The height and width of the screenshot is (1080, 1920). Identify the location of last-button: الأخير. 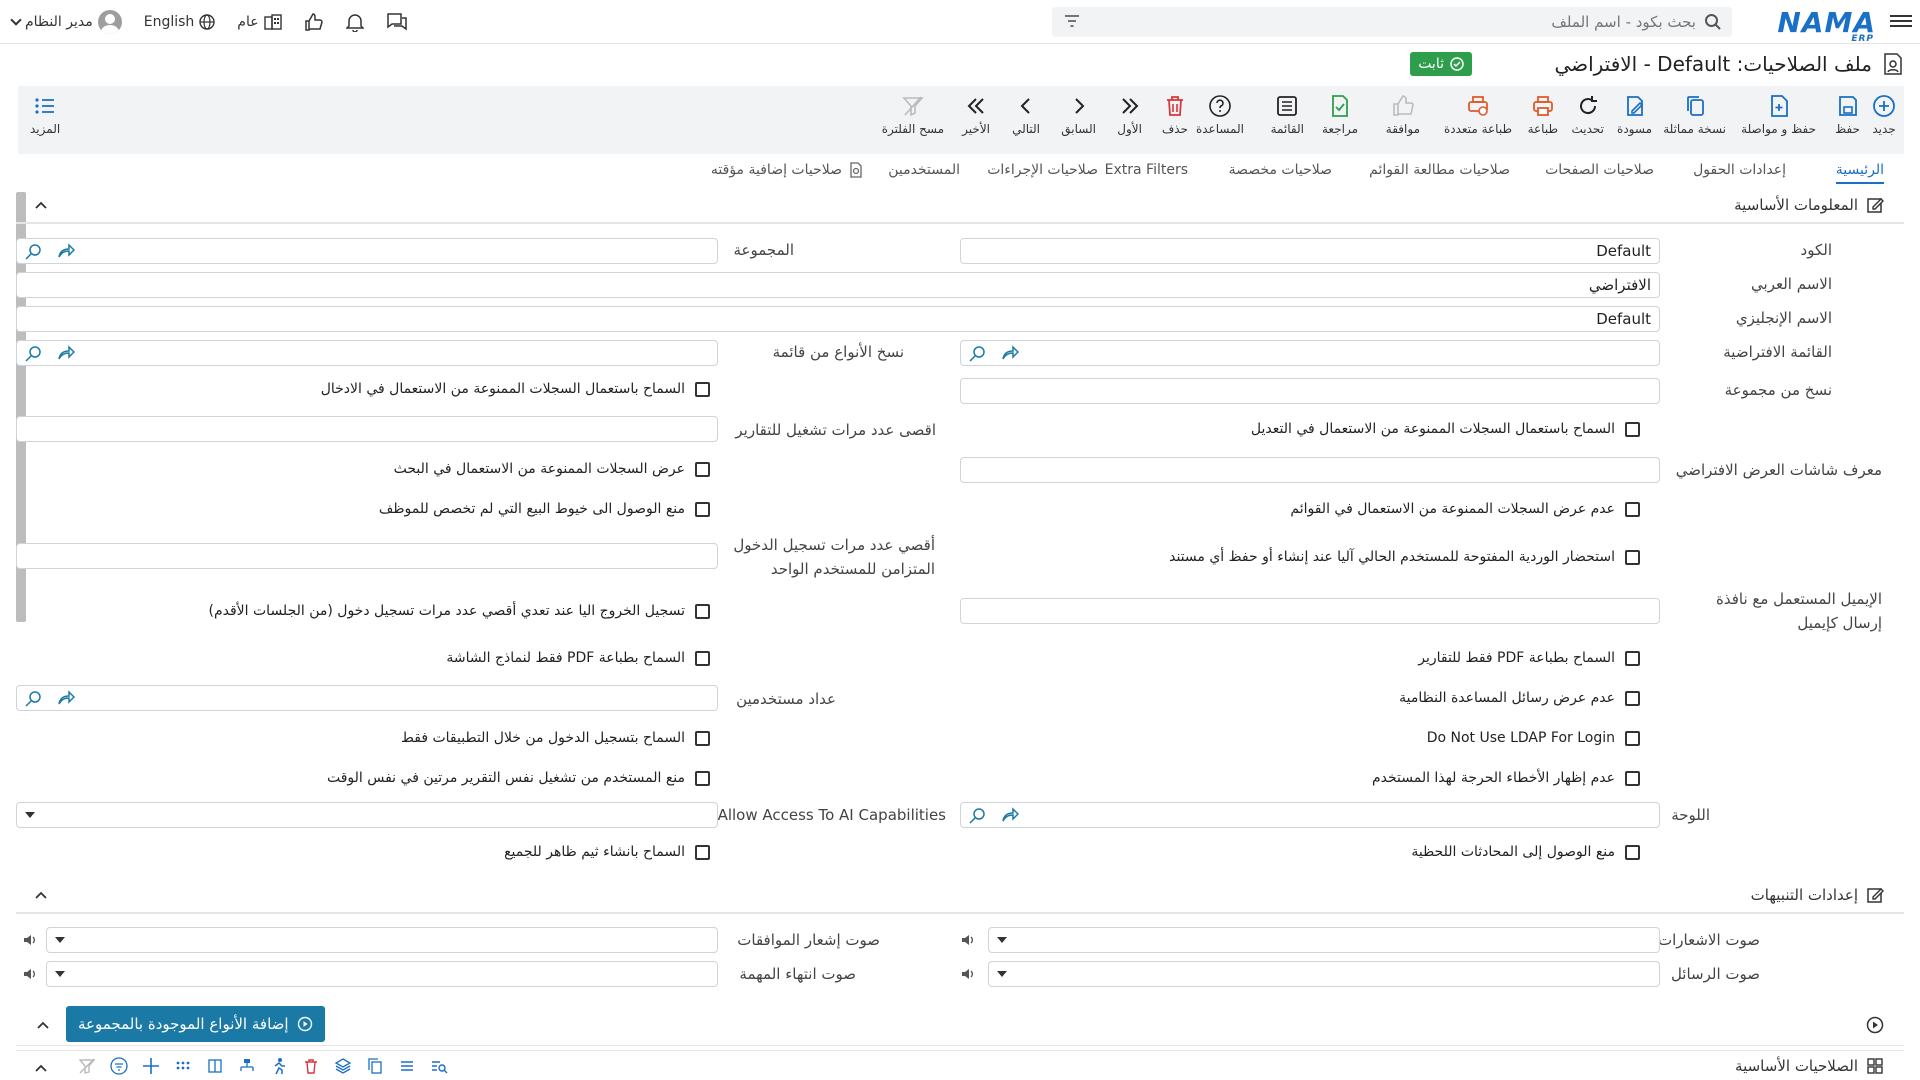
(976, 115).